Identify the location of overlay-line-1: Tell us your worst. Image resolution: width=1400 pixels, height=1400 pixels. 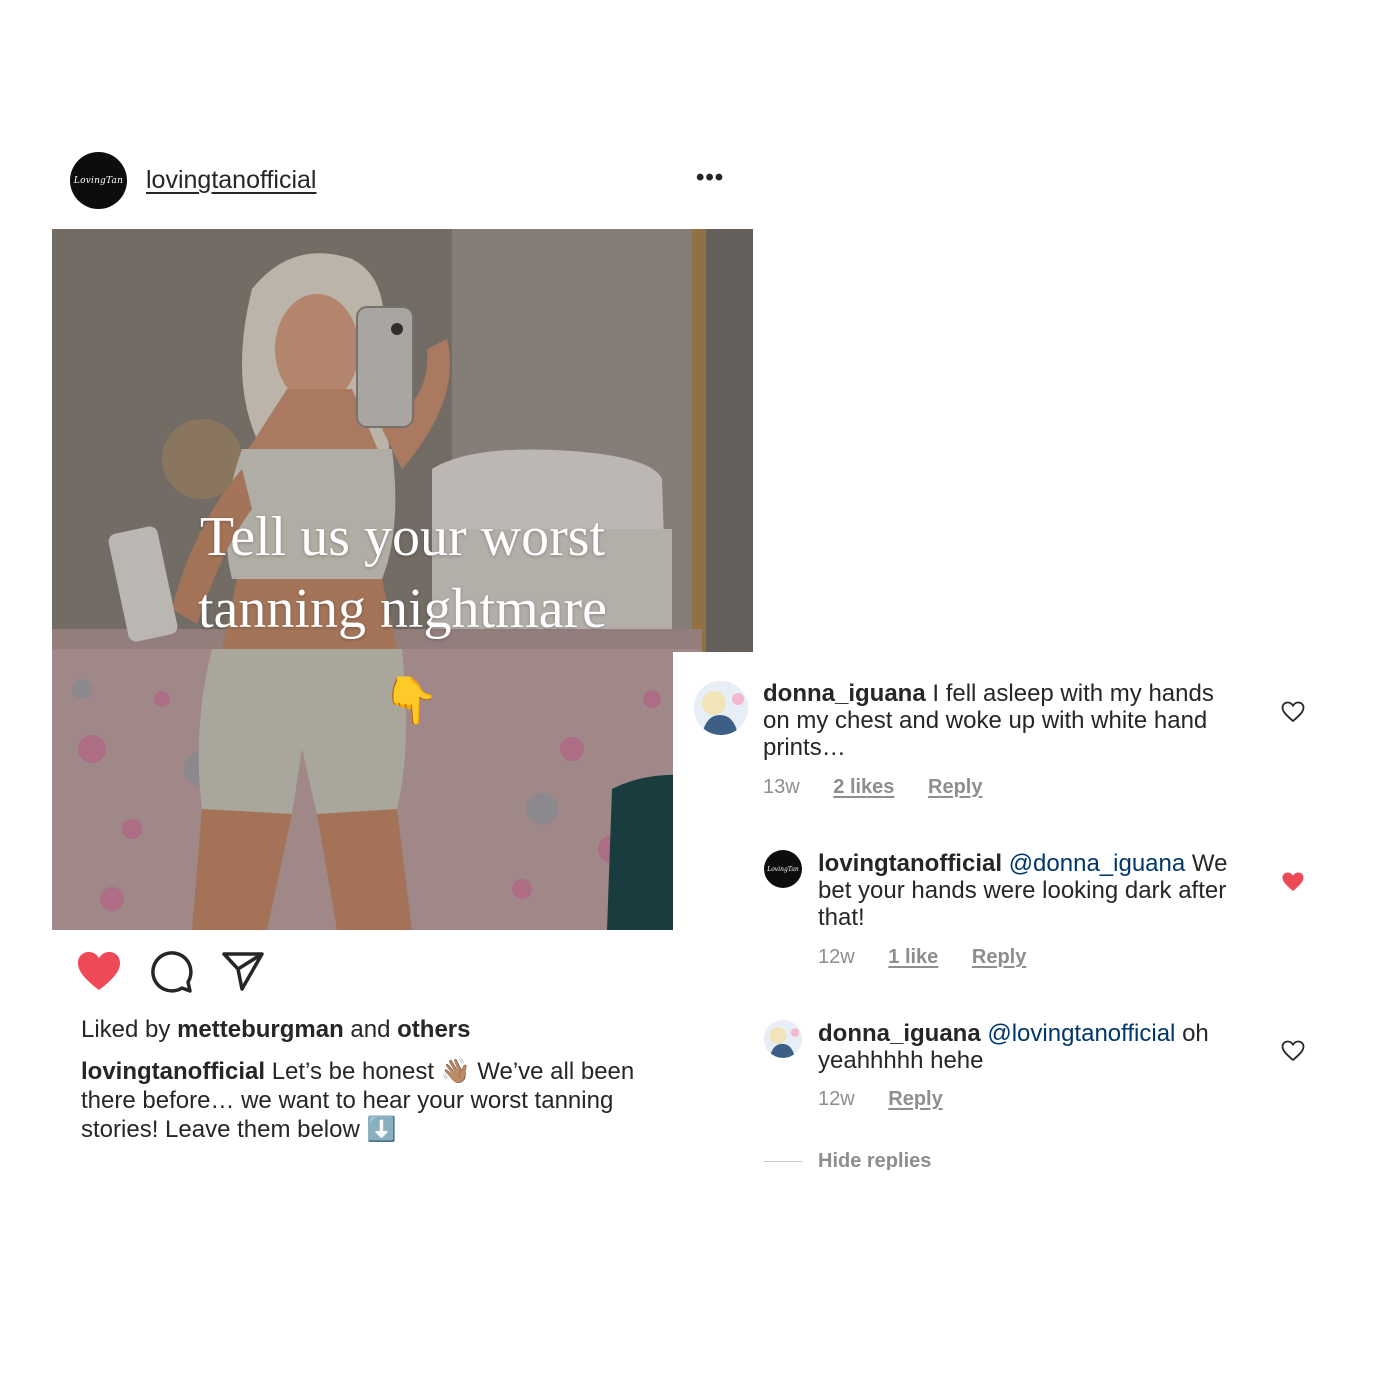
(402, 537).